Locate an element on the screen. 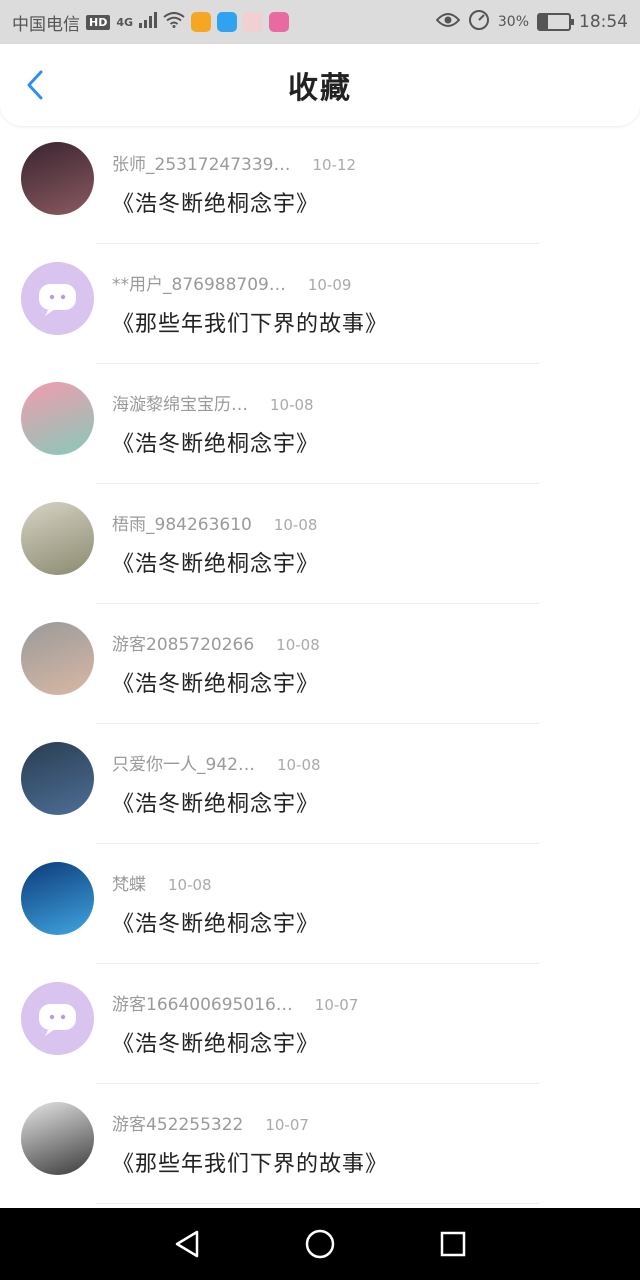  date-label: 10-12 is located at coordinates (334, 165).